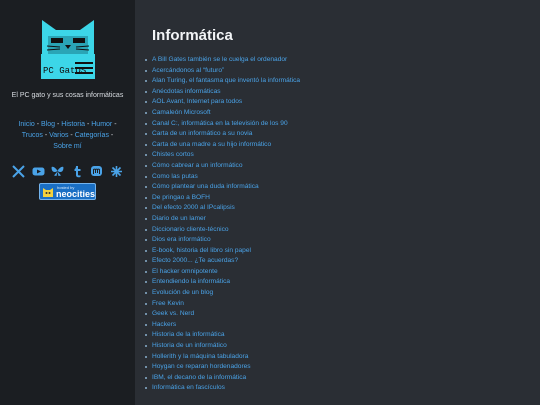  Describe the element at coordinates (222, 177) in the screenshot. I see `article-link: Como las putas` at that location.